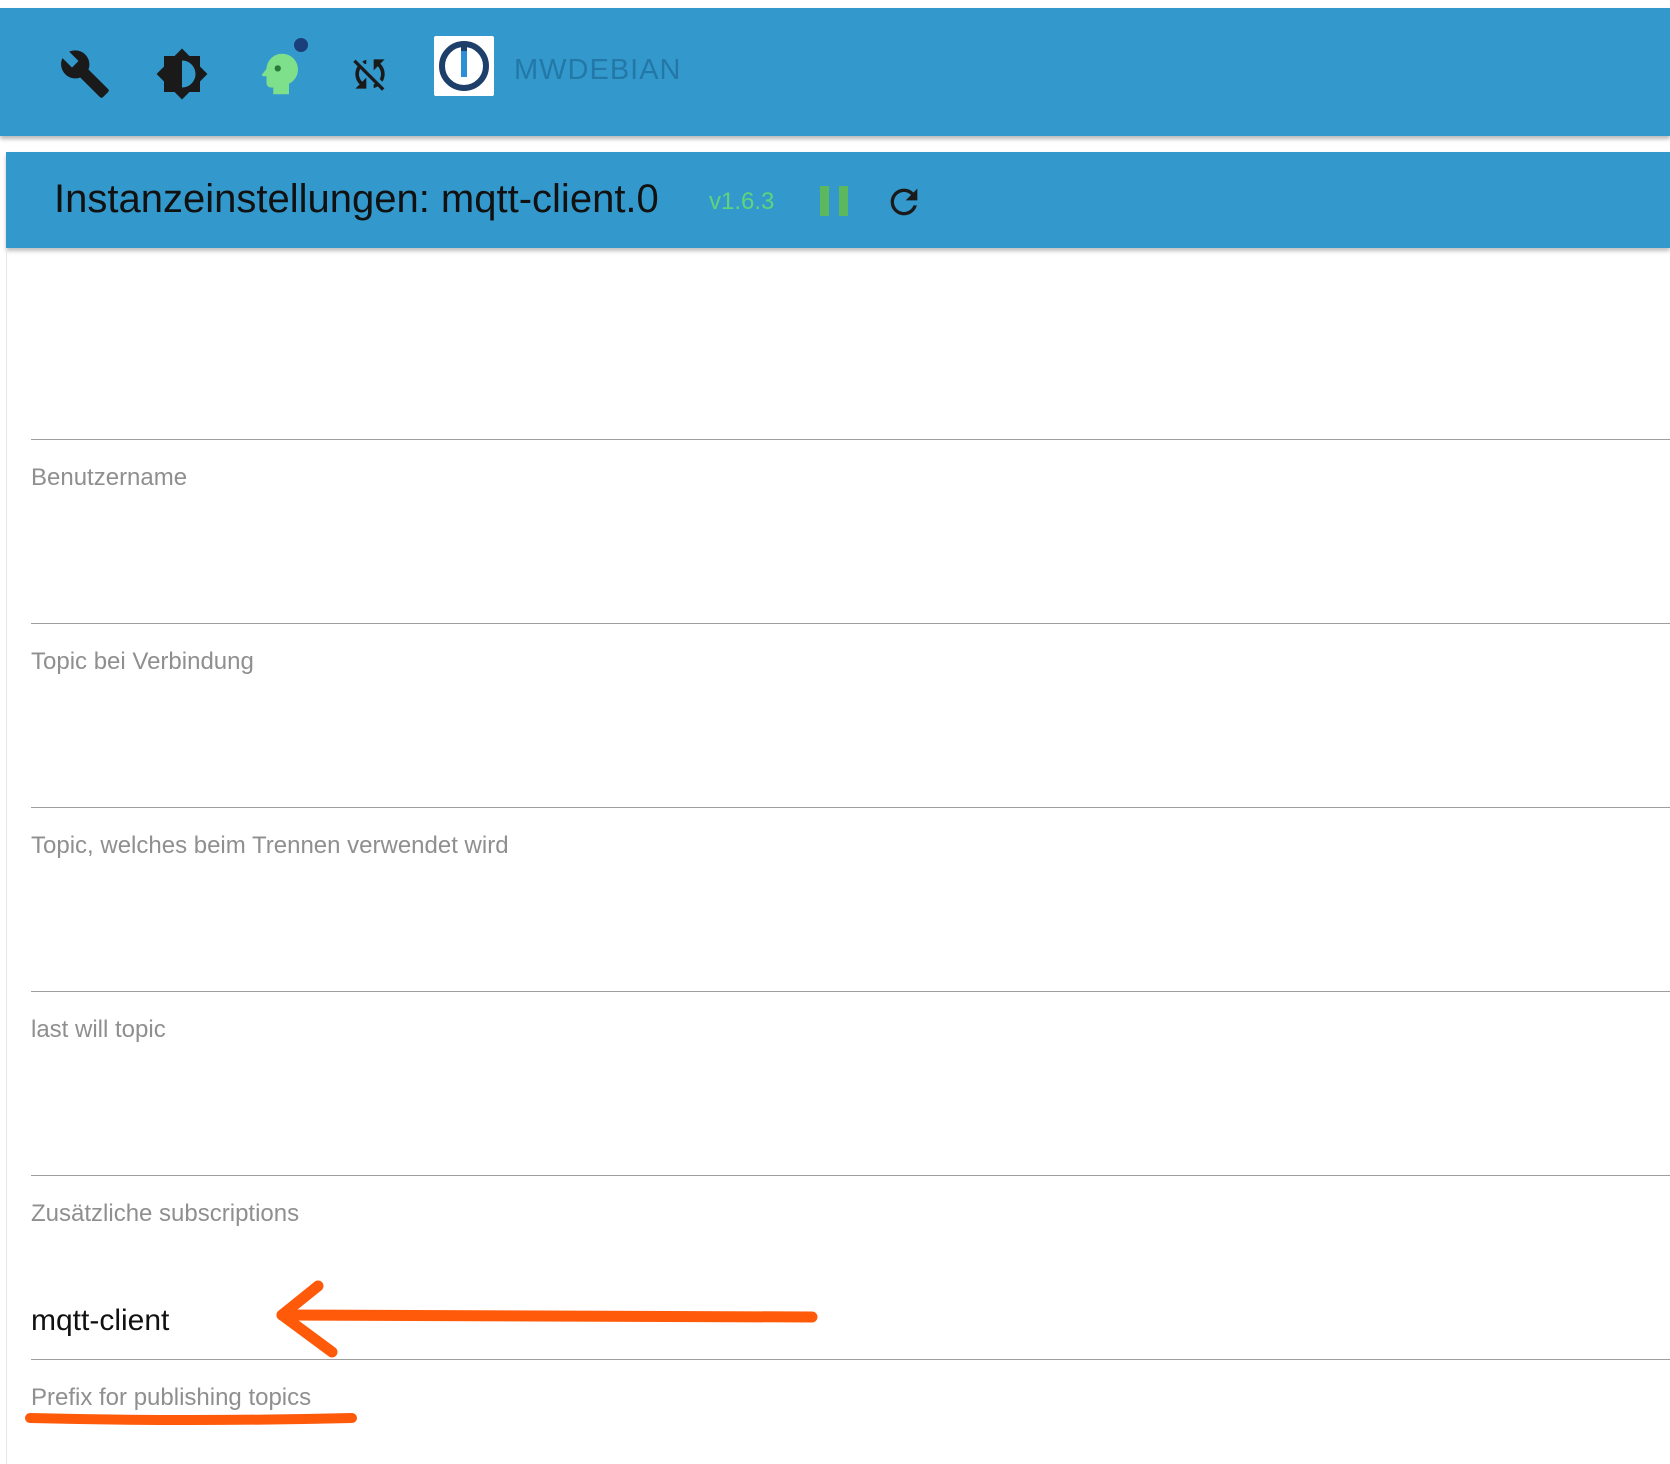  I want to click on pause-bar-left, so click(824, 201).